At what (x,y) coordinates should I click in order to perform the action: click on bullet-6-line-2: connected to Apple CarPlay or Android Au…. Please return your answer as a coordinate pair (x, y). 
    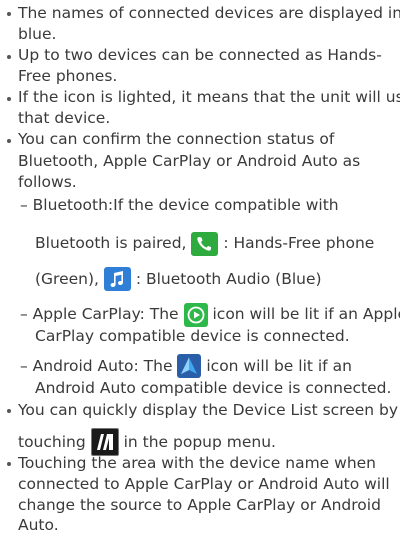
    Looking at the image, I should click on (204, 483).